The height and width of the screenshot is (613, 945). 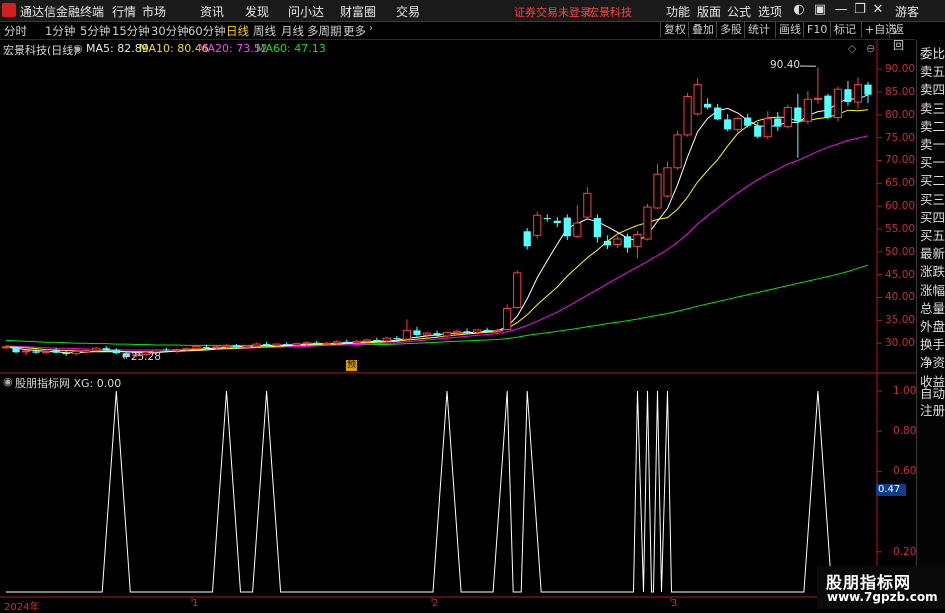 I want to click on back-button: 返回, so click(x=902, y=30).